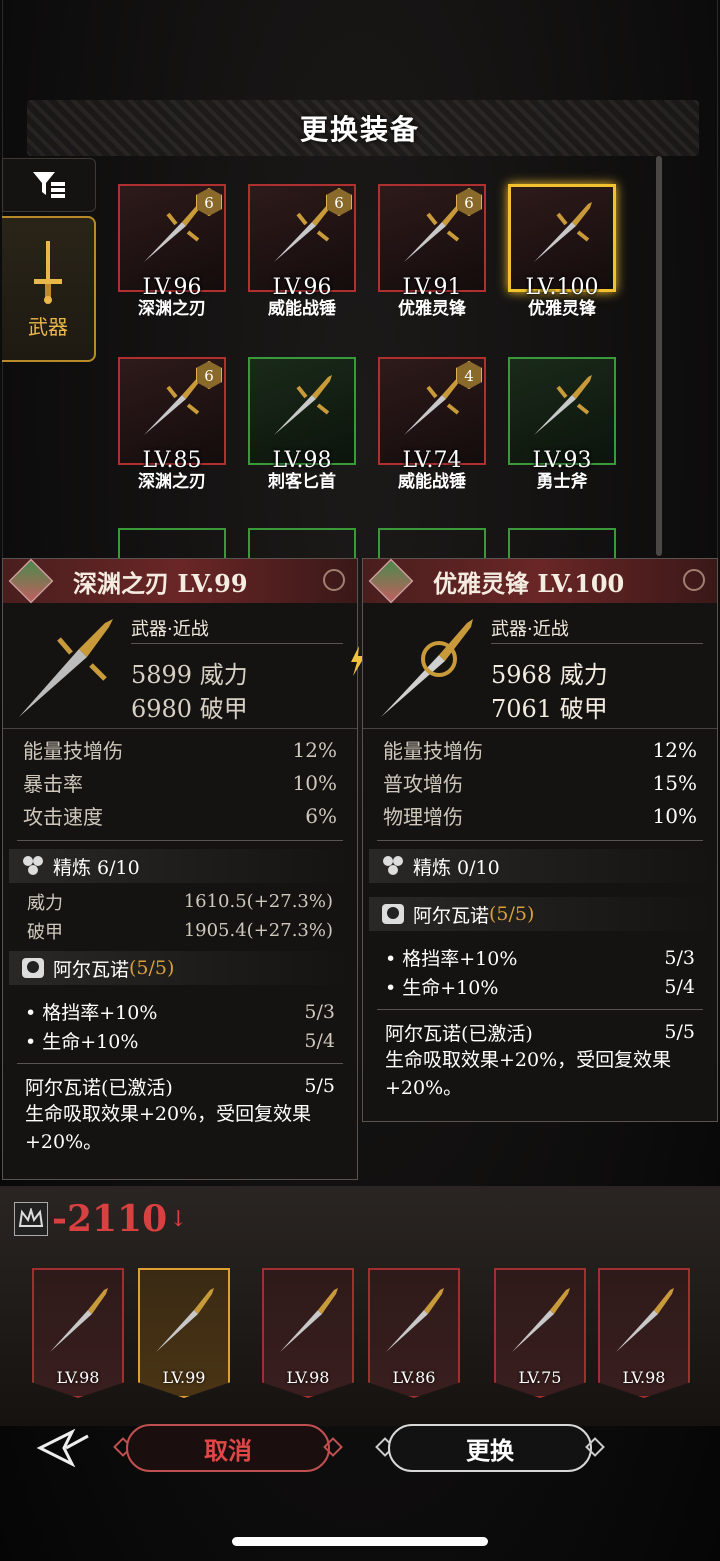 The image size is (720, 1561). I want to click on page-title: 更换装备, so click(359, 129).